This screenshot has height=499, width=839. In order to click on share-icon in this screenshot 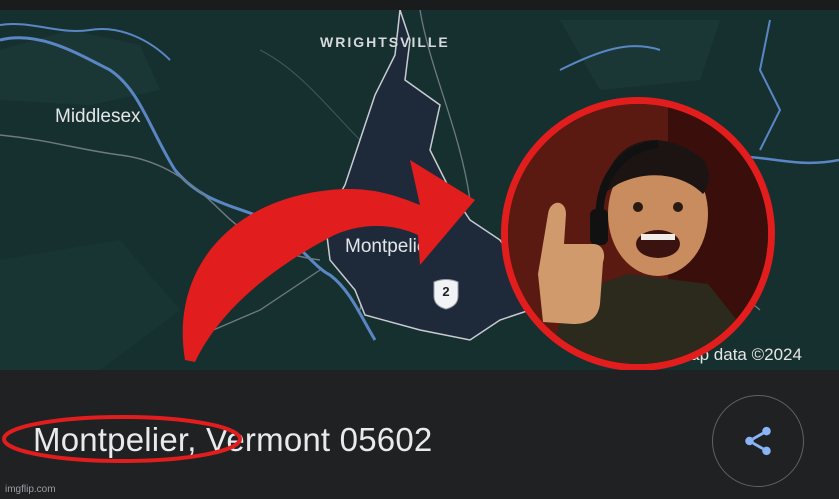, I will do `click(758, 441)`.